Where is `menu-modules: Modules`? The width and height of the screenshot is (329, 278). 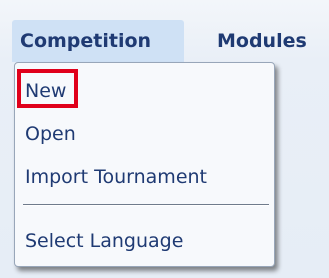
menu-modules: Modules is located at coordinates (273, 41).